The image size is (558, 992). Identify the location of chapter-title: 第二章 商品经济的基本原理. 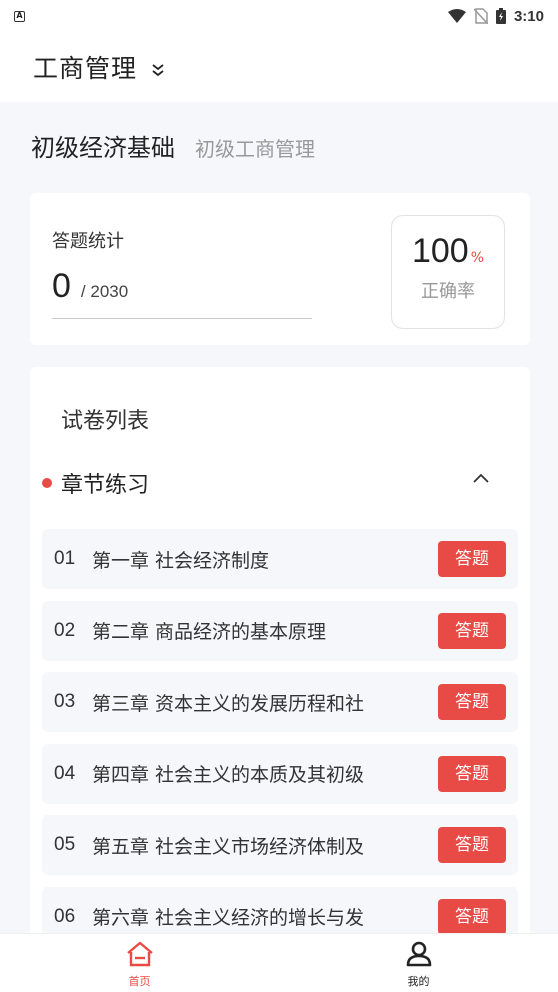
(209, 632).